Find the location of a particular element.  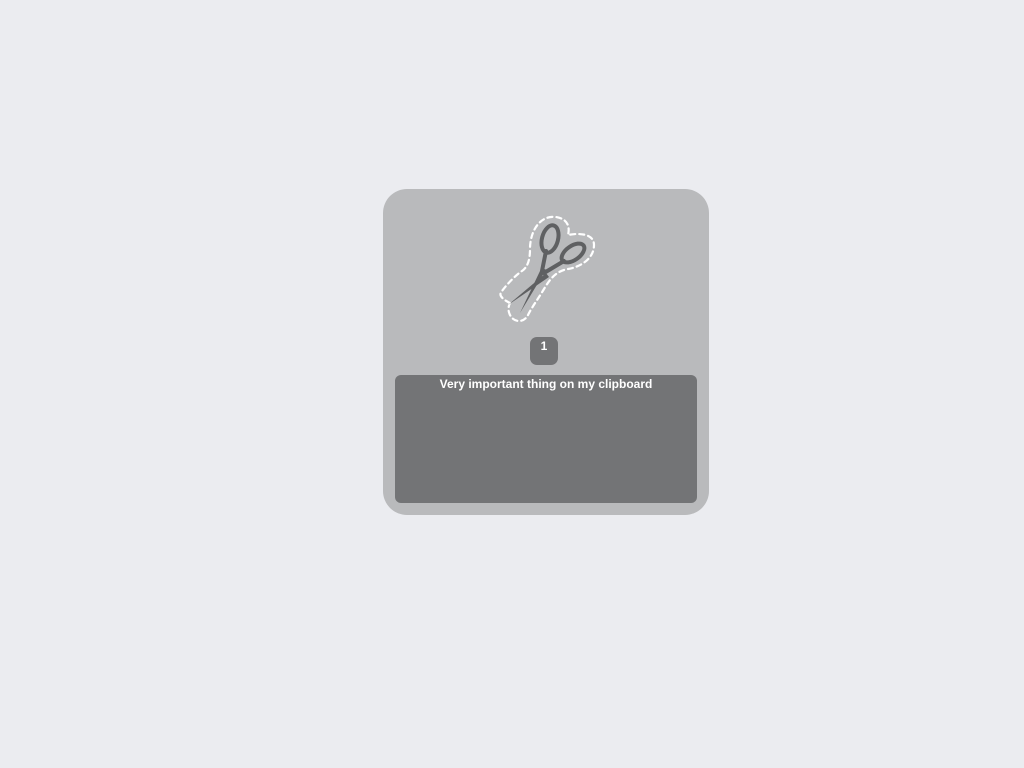

clipboard-item-text: Very important thing on my clipboard is located at coordinates (546, 384).